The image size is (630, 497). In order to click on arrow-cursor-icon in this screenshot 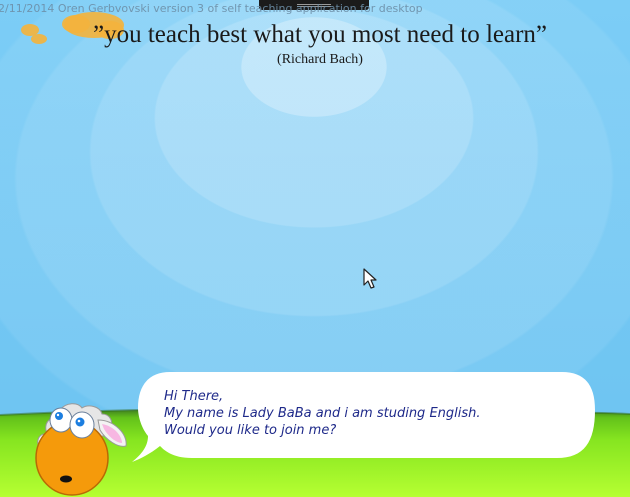, I will do `click(370, 278)`.